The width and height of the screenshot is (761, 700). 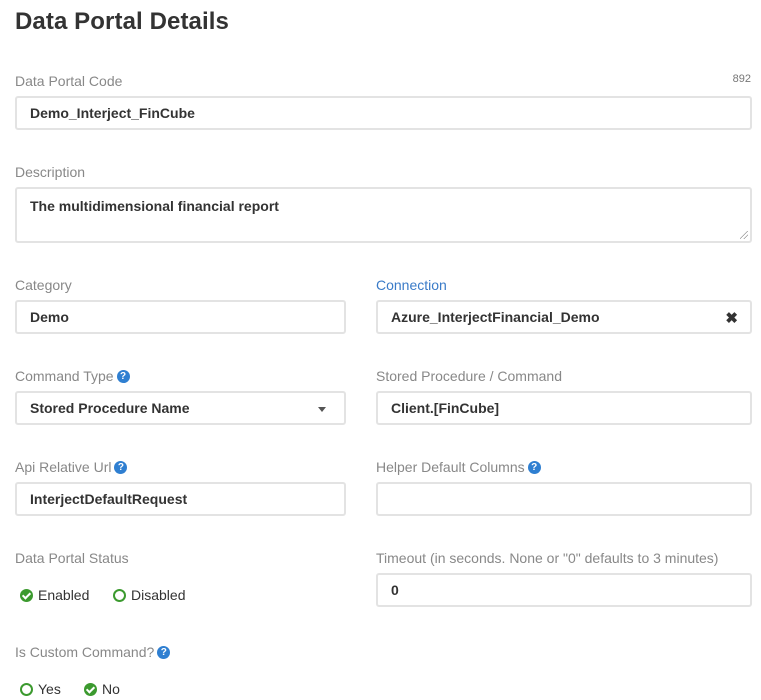 I want to click on status-disabled-label: Disabled, so click(x=158, y=595).